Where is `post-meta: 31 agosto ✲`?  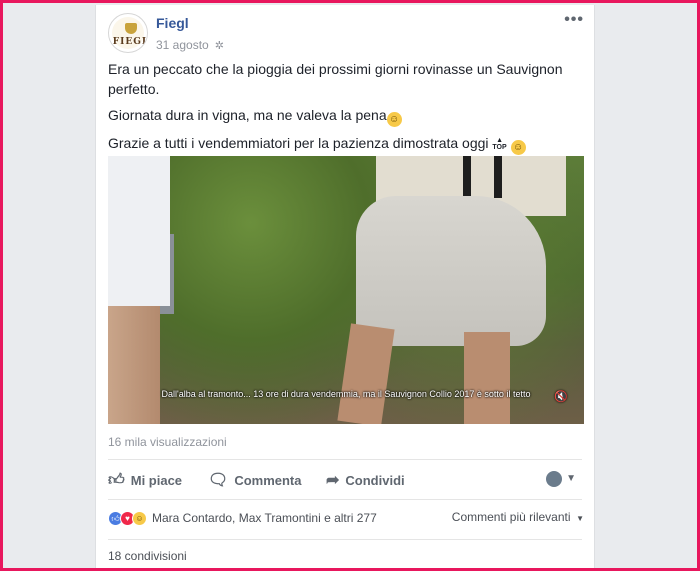 post-meta: 31 agosto ✲ is located at coordinates (190, 45).